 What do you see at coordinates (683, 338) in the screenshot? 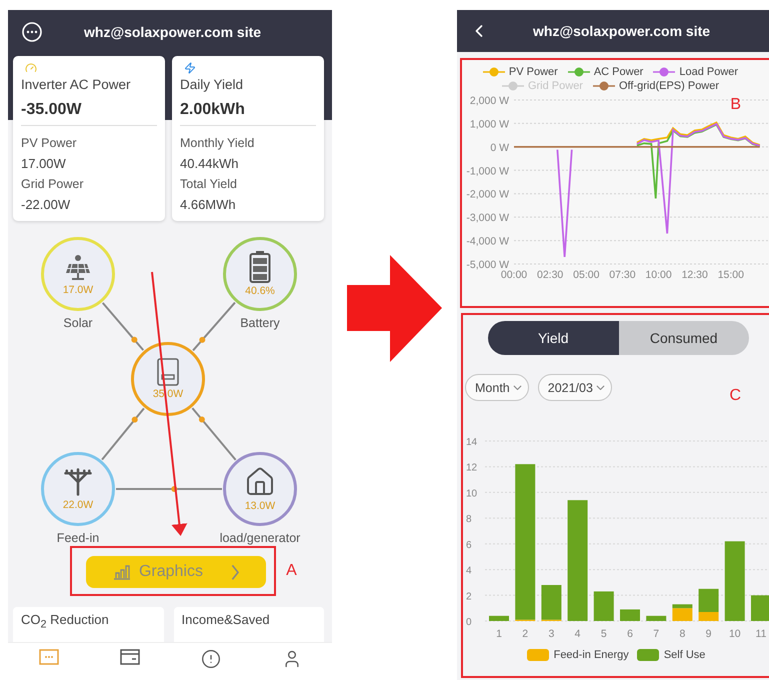
I see `segment-tab: Consumed` at bounding box center [683, 338].